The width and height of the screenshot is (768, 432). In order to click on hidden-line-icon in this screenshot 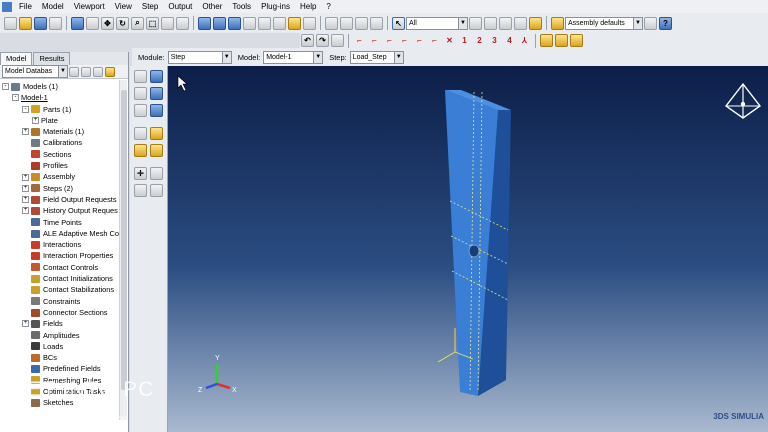, I will do `click(346, 23)`.